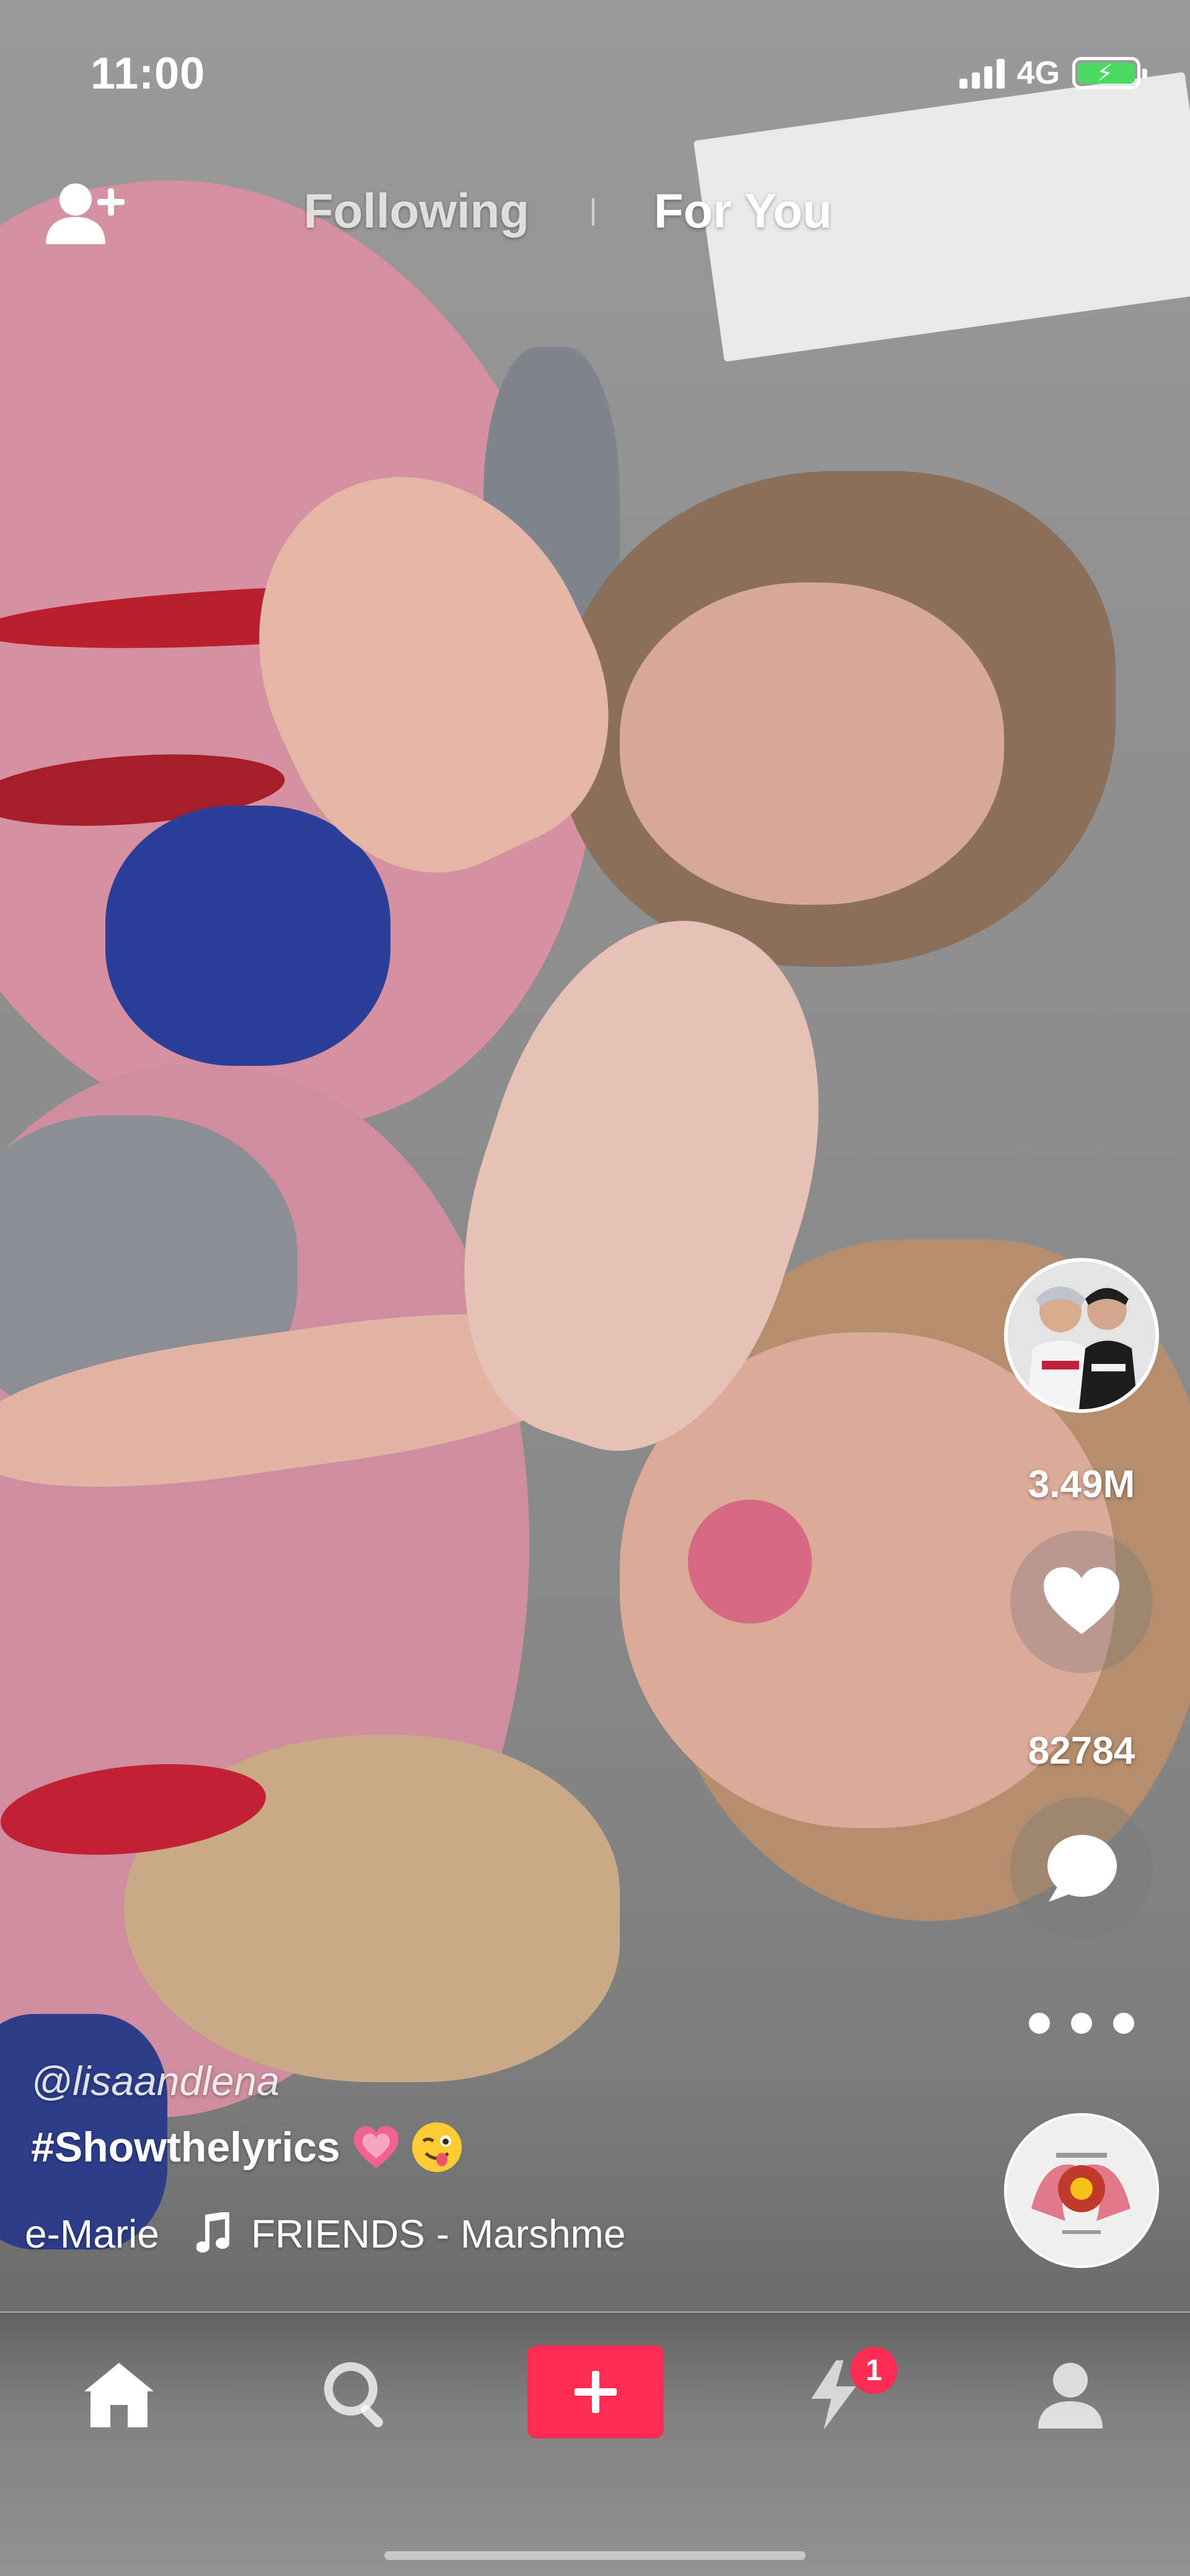  What do you see at coordinates (438, 2234) in the screenshot?
I see `music-title: FRIENDS - Marshme` at bounding box center [438, 2234].